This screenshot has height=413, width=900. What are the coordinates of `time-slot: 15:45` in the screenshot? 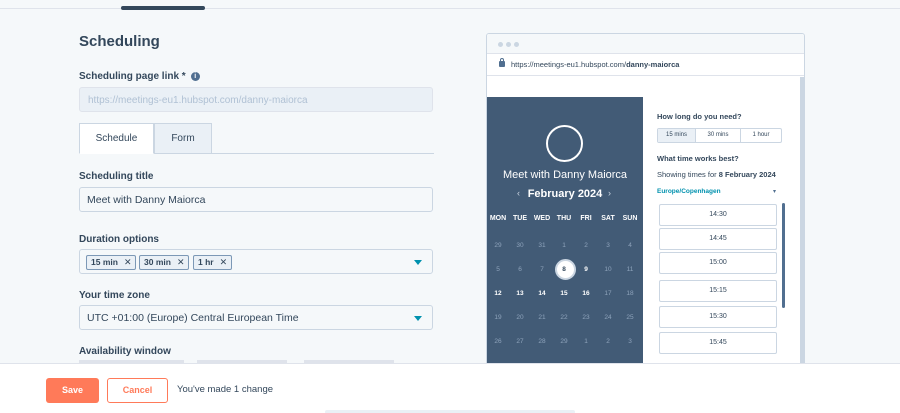 It's located at (718, 343).